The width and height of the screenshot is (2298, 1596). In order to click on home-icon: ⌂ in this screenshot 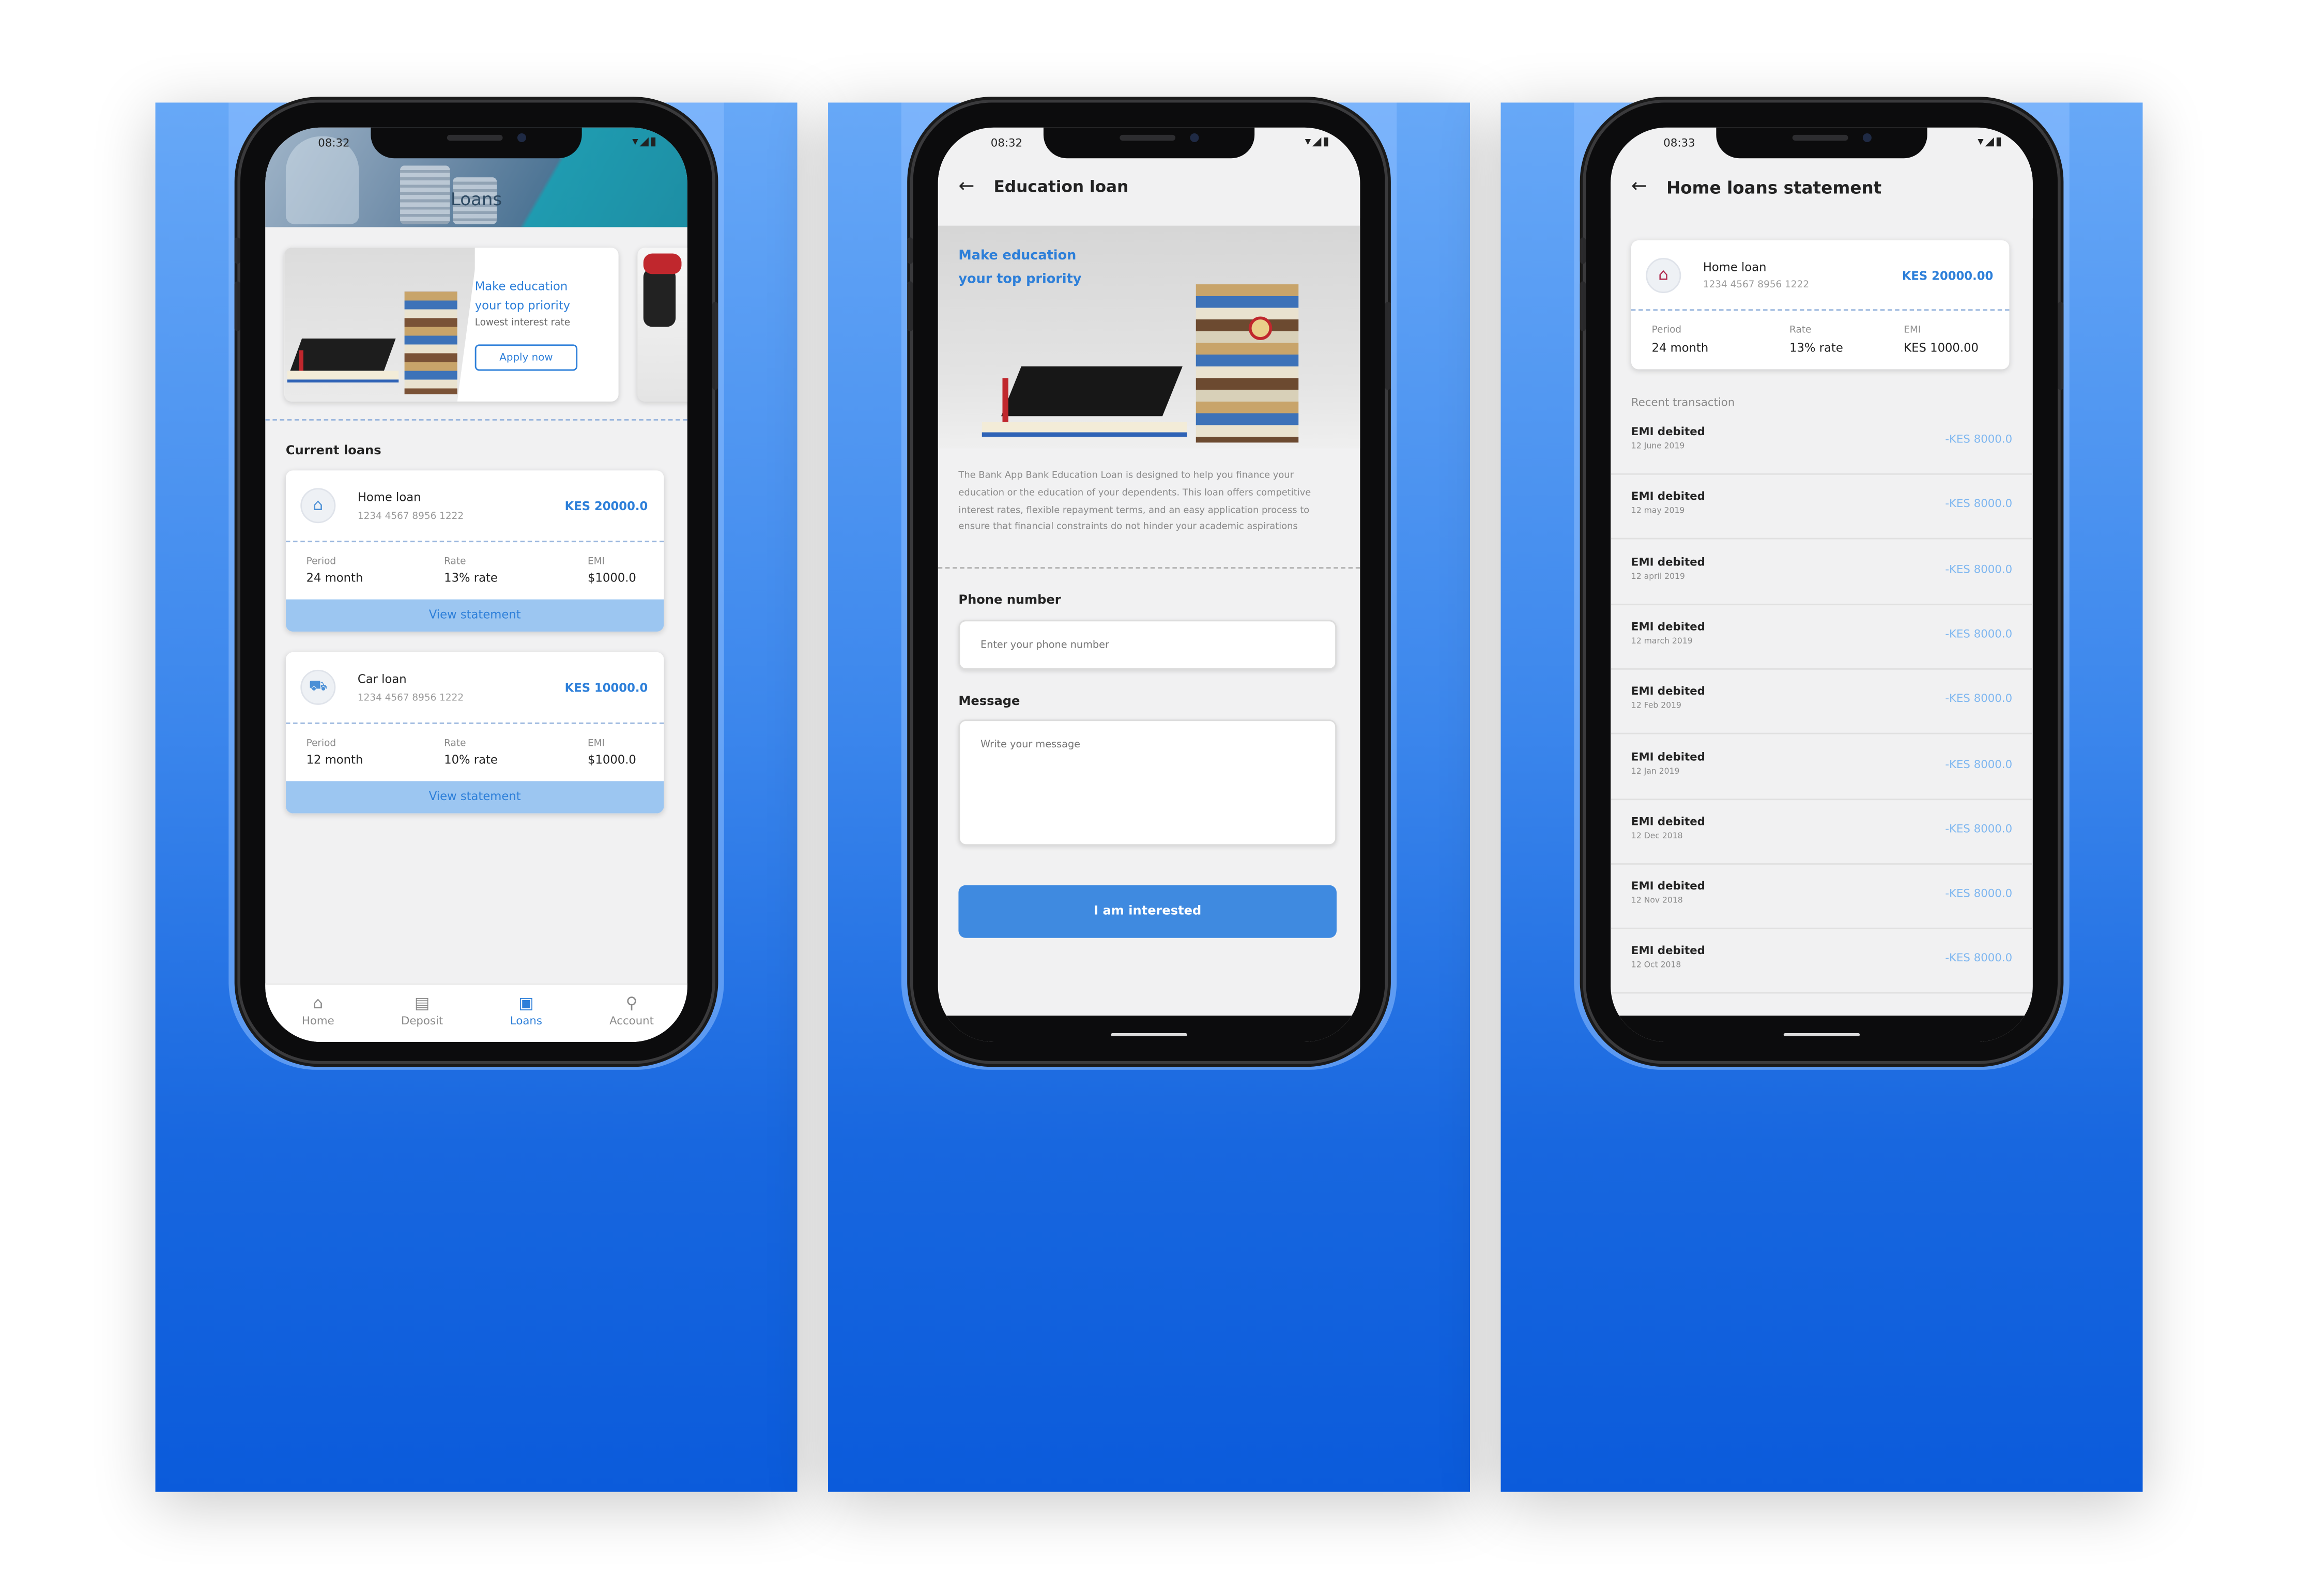, I will do `click(318, 1003)`.